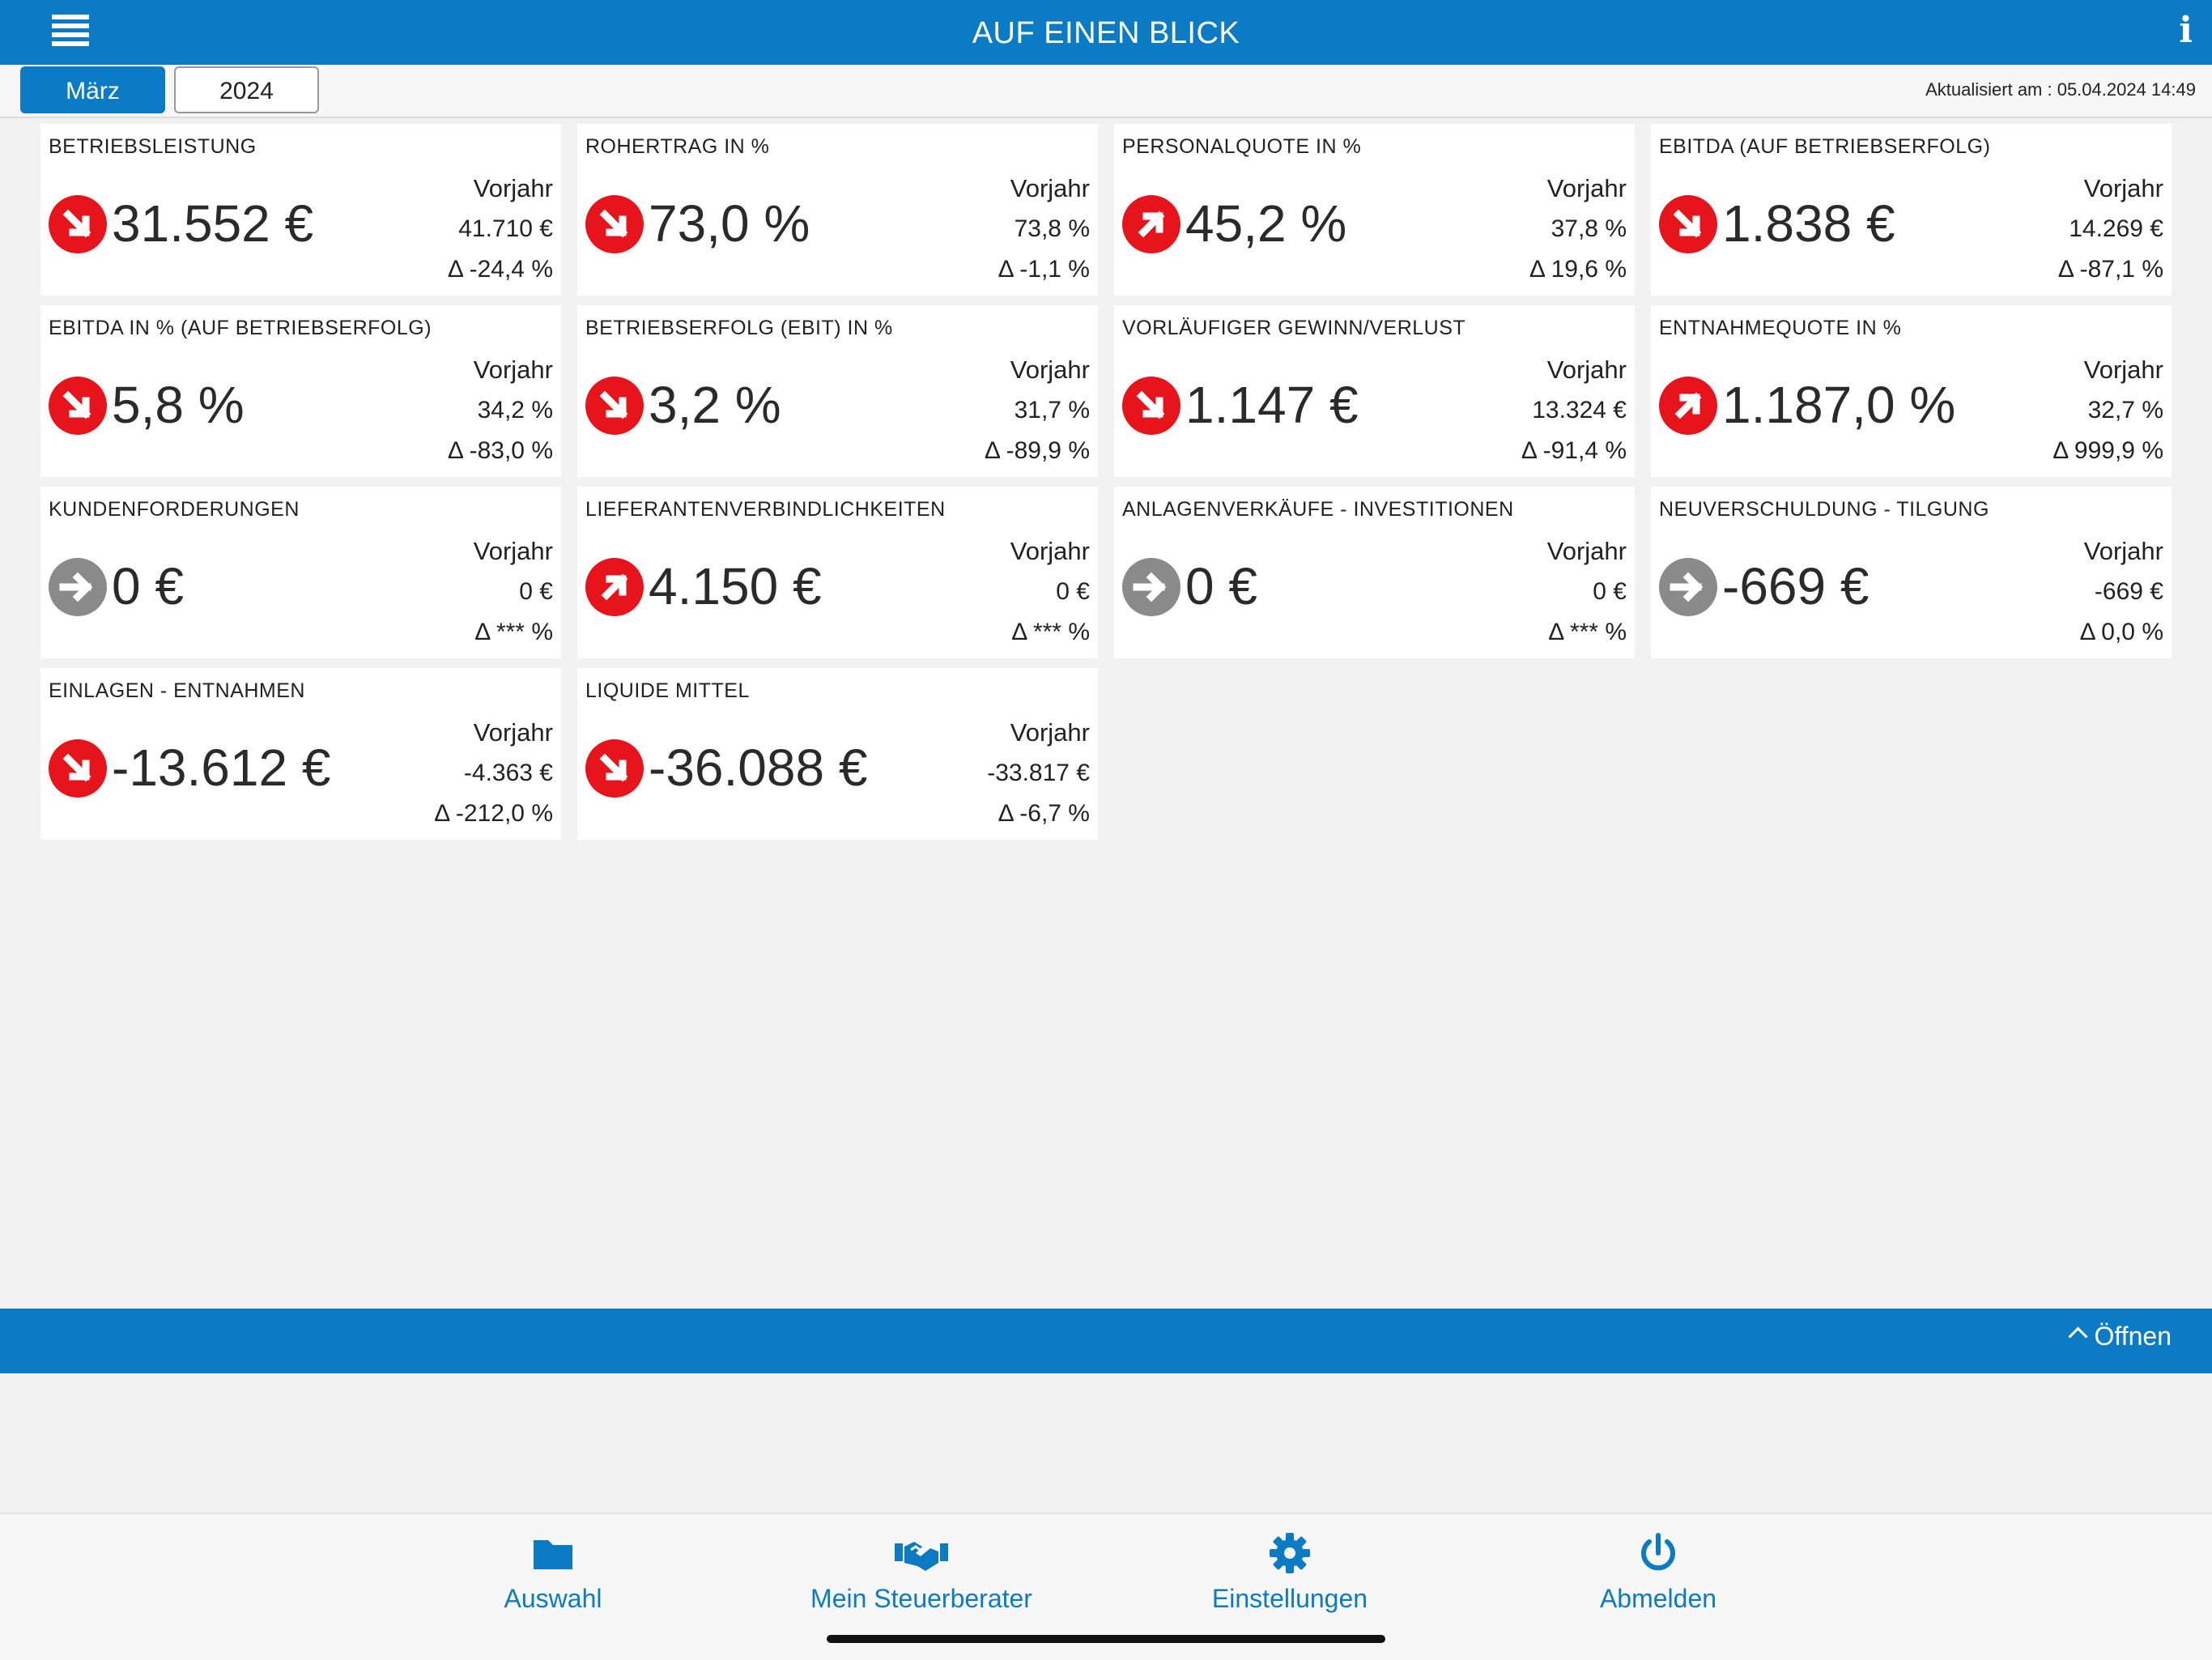 This screenshot has width=2212, height=1660. What do you see at coordinates (506, 229) in the screenshot?
I see `prev-year-value: 41.710 €` at bounding box center [506, 229].